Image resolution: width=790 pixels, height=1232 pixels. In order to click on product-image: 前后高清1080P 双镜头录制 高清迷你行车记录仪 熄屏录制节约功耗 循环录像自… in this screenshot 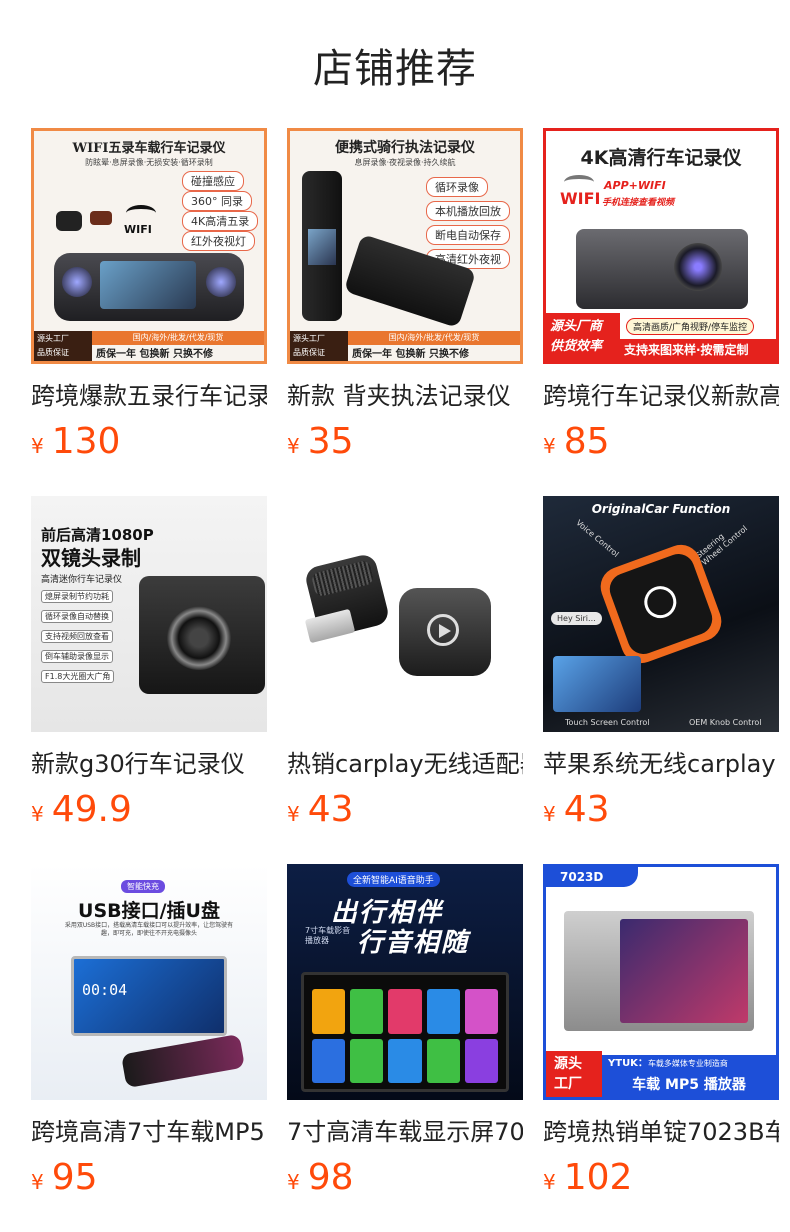, I will do `click(149, 614)`.